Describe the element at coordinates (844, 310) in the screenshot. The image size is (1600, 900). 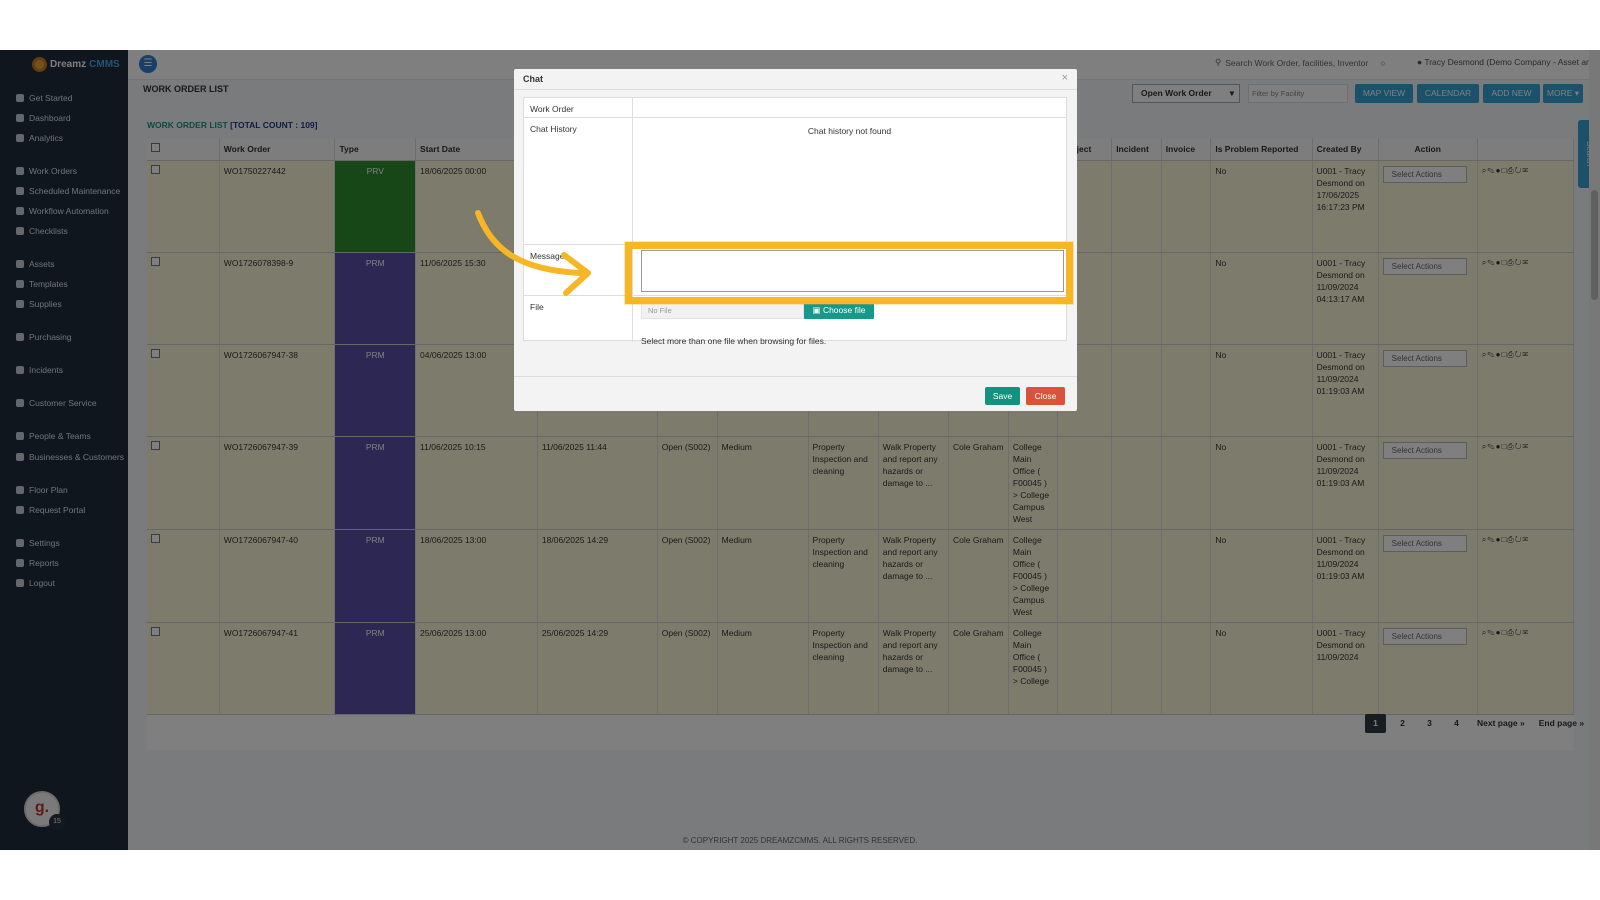
I see `choose-file-label: Choose file` at that location.